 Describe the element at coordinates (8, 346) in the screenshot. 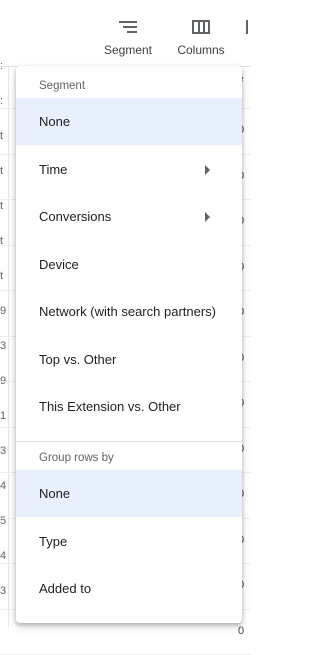

I see `column-divider` at that location.